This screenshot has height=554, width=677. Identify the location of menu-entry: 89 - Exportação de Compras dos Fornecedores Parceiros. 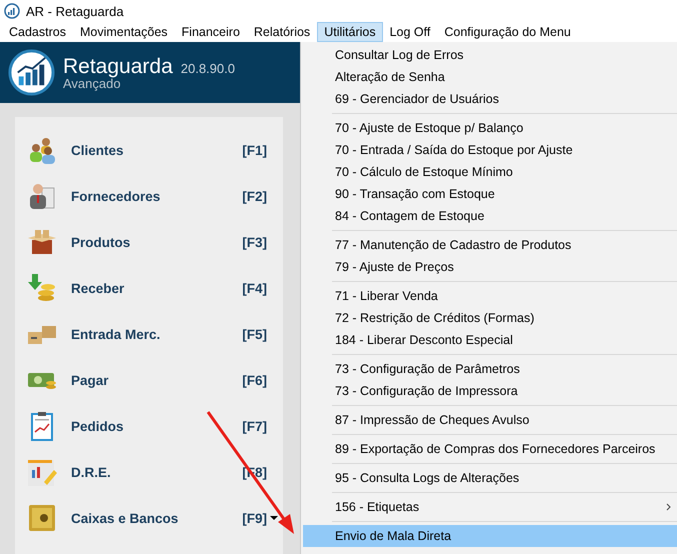
(490, 449).